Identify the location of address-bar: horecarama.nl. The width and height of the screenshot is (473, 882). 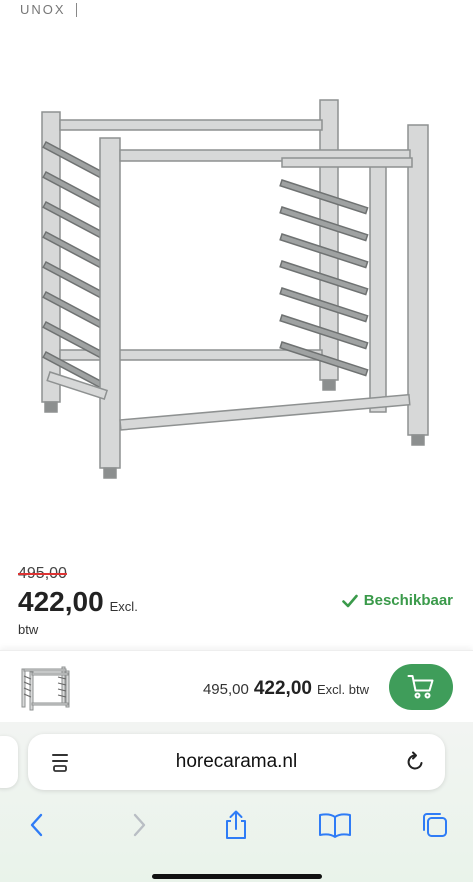
(236, 762).